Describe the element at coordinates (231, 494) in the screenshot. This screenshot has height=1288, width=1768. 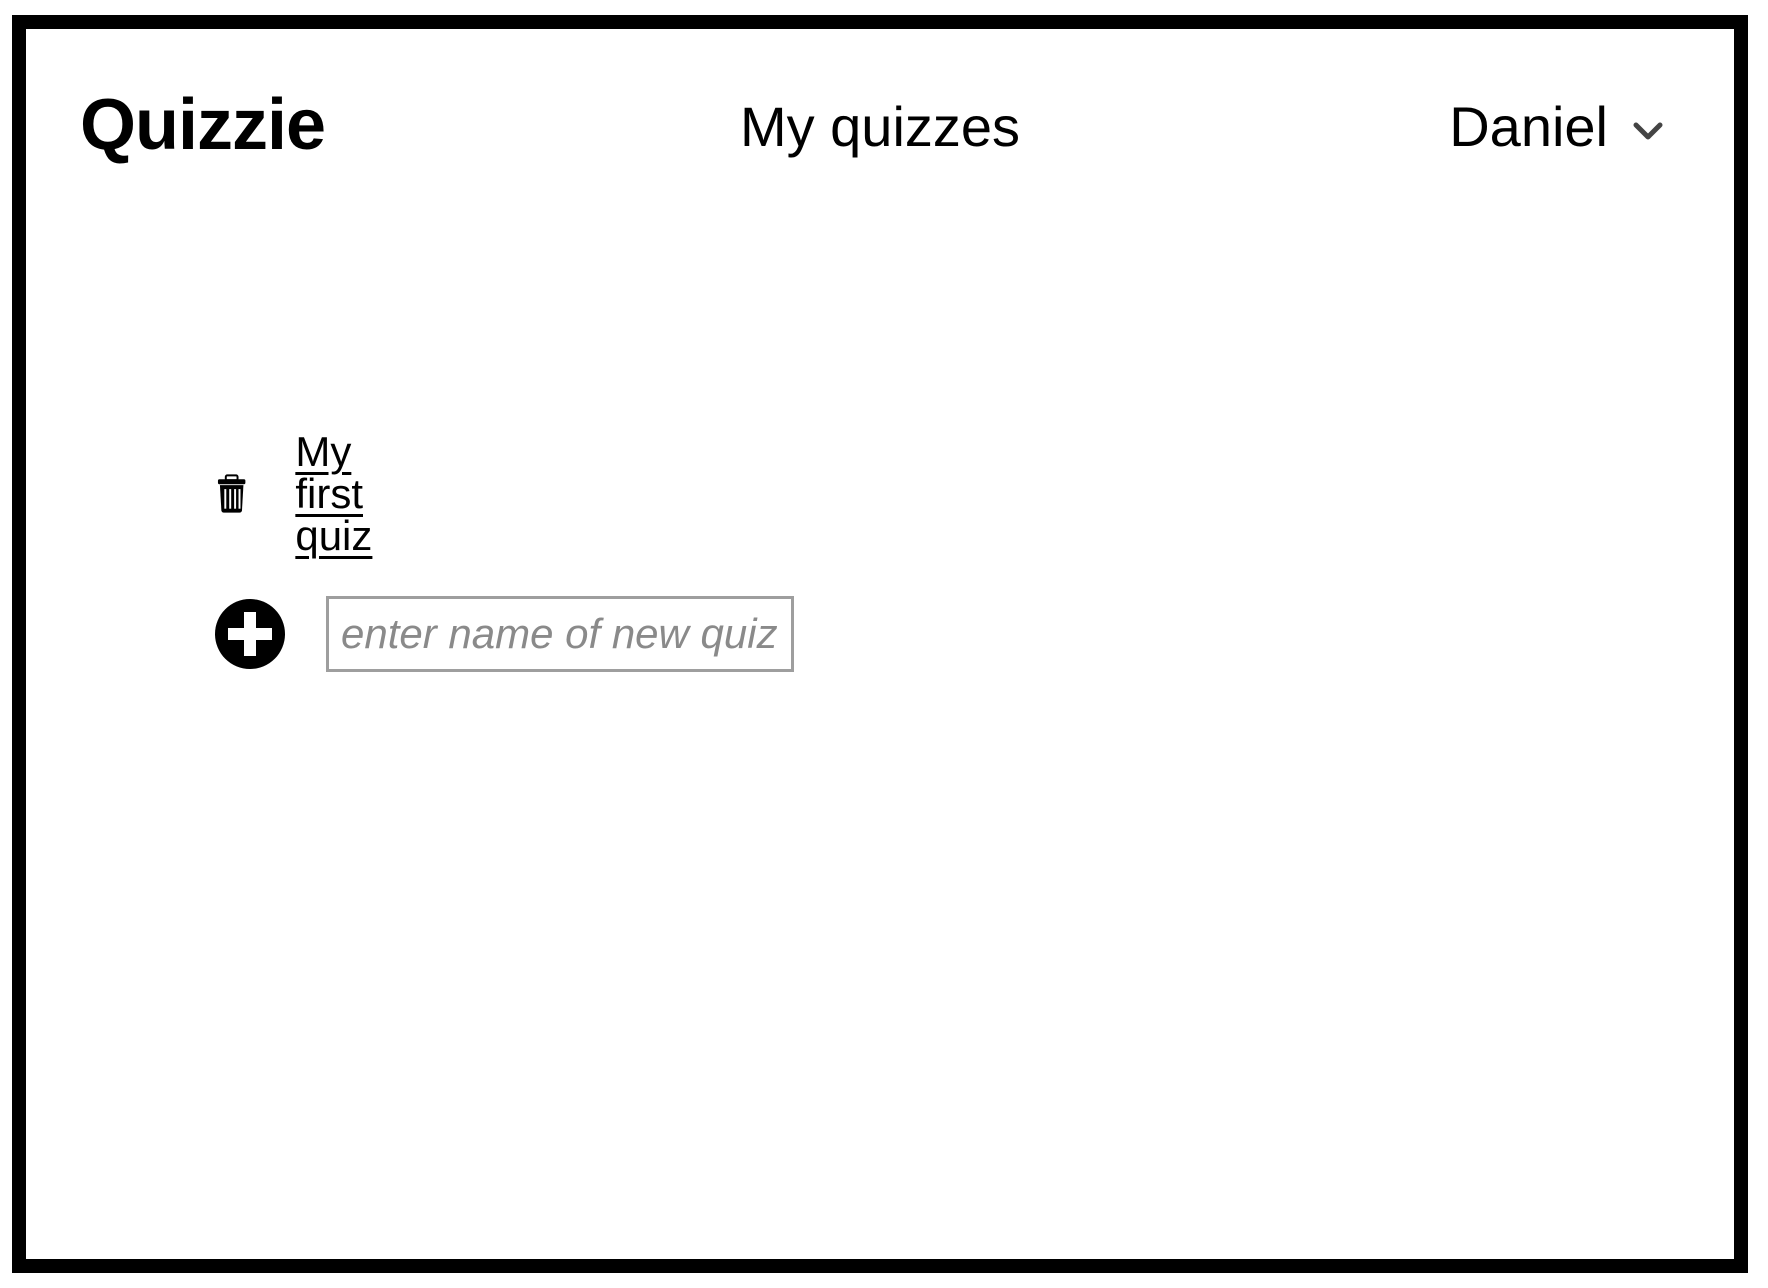
I see `trash-icon` at that location.